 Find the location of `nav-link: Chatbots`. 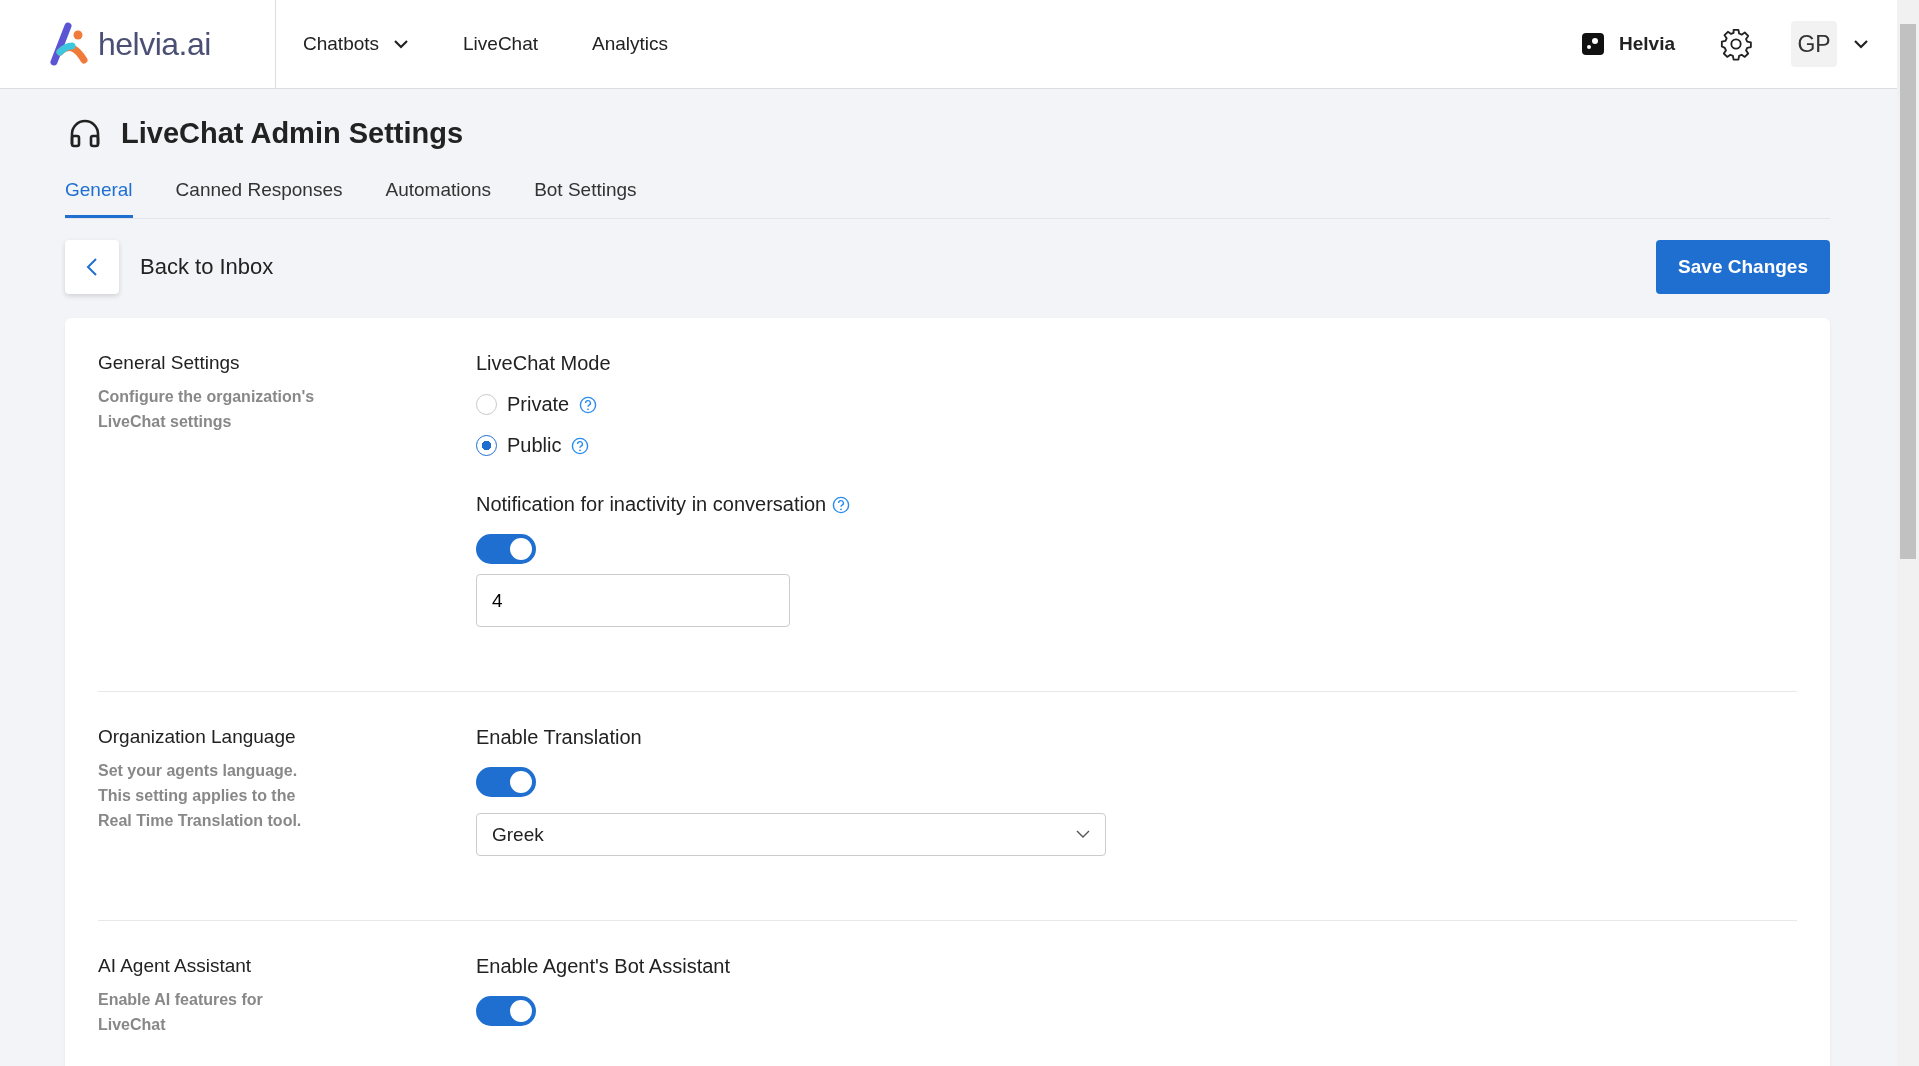

nav-link: Chatbots is located at coordinates (356, 44).